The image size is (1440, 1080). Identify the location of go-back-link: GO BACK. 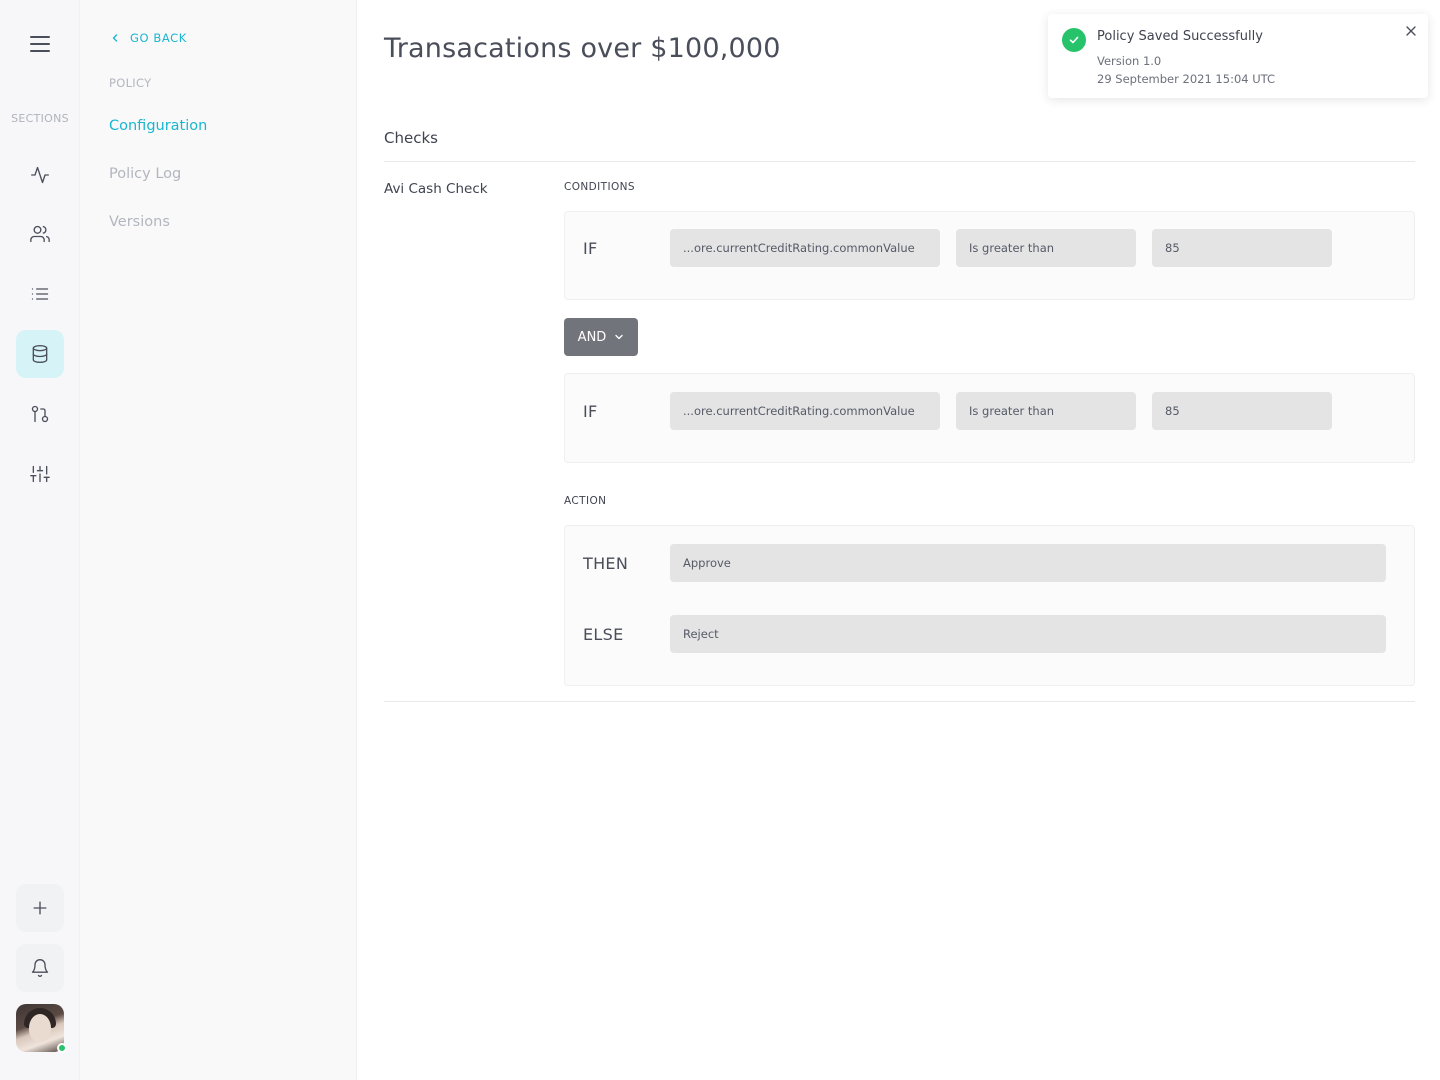
(148, 38).